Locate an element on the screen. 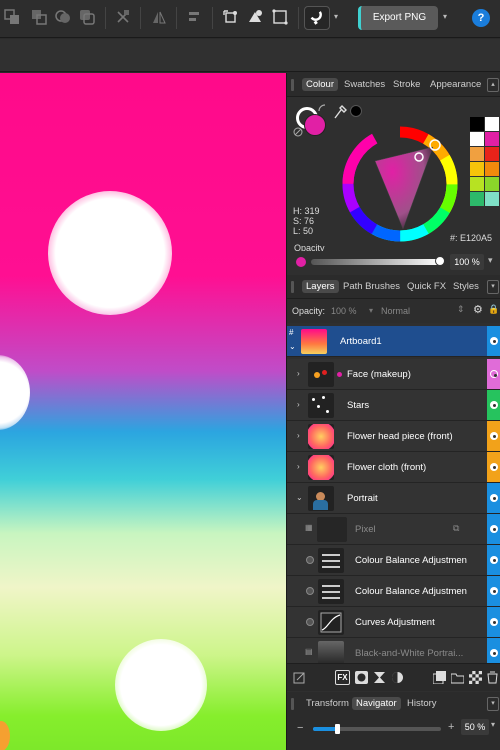  flip-horizontal-icon is located at coordinates (159, 17).